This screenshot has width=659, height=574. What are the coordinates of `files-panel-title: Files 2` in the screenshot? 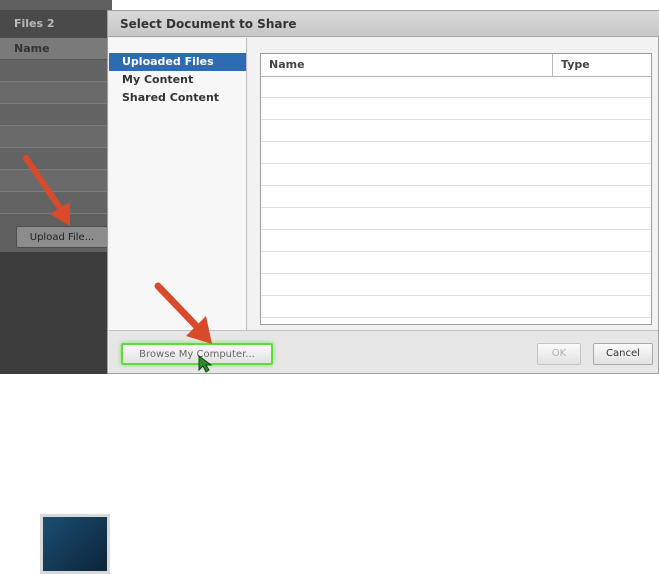 It's located at (56, 24).